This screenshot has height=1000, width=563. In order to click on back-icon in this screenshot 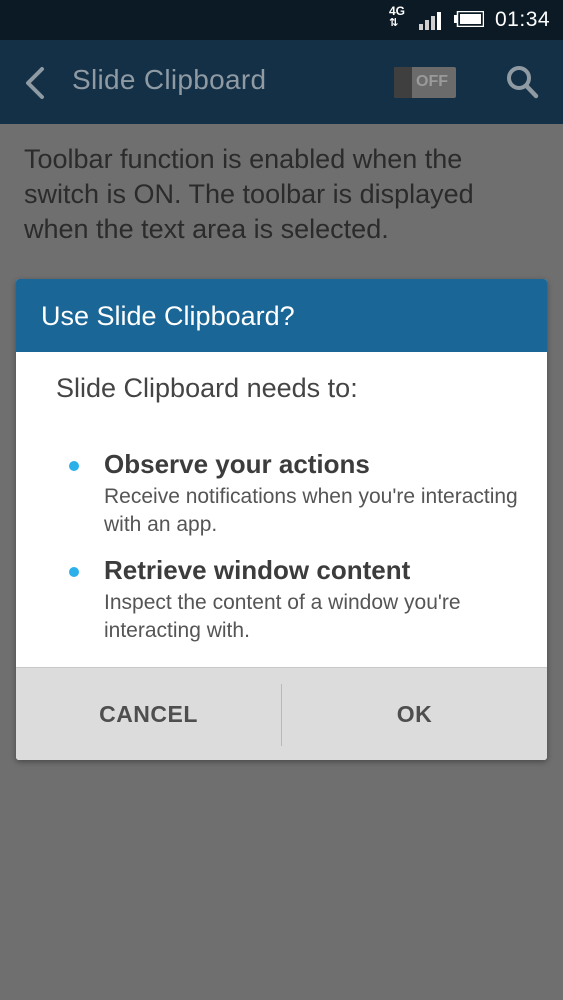, I will do `click(35, 83)`.